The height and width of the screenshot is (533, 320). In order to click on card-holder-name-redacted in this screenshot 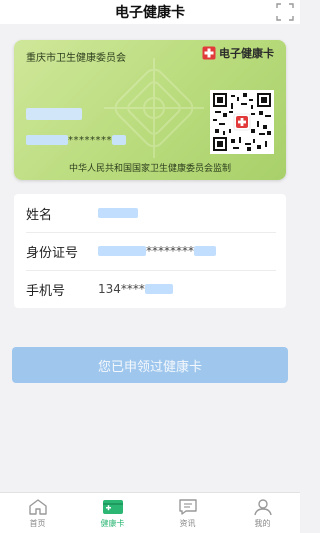, I will do `click(54, 114)`.